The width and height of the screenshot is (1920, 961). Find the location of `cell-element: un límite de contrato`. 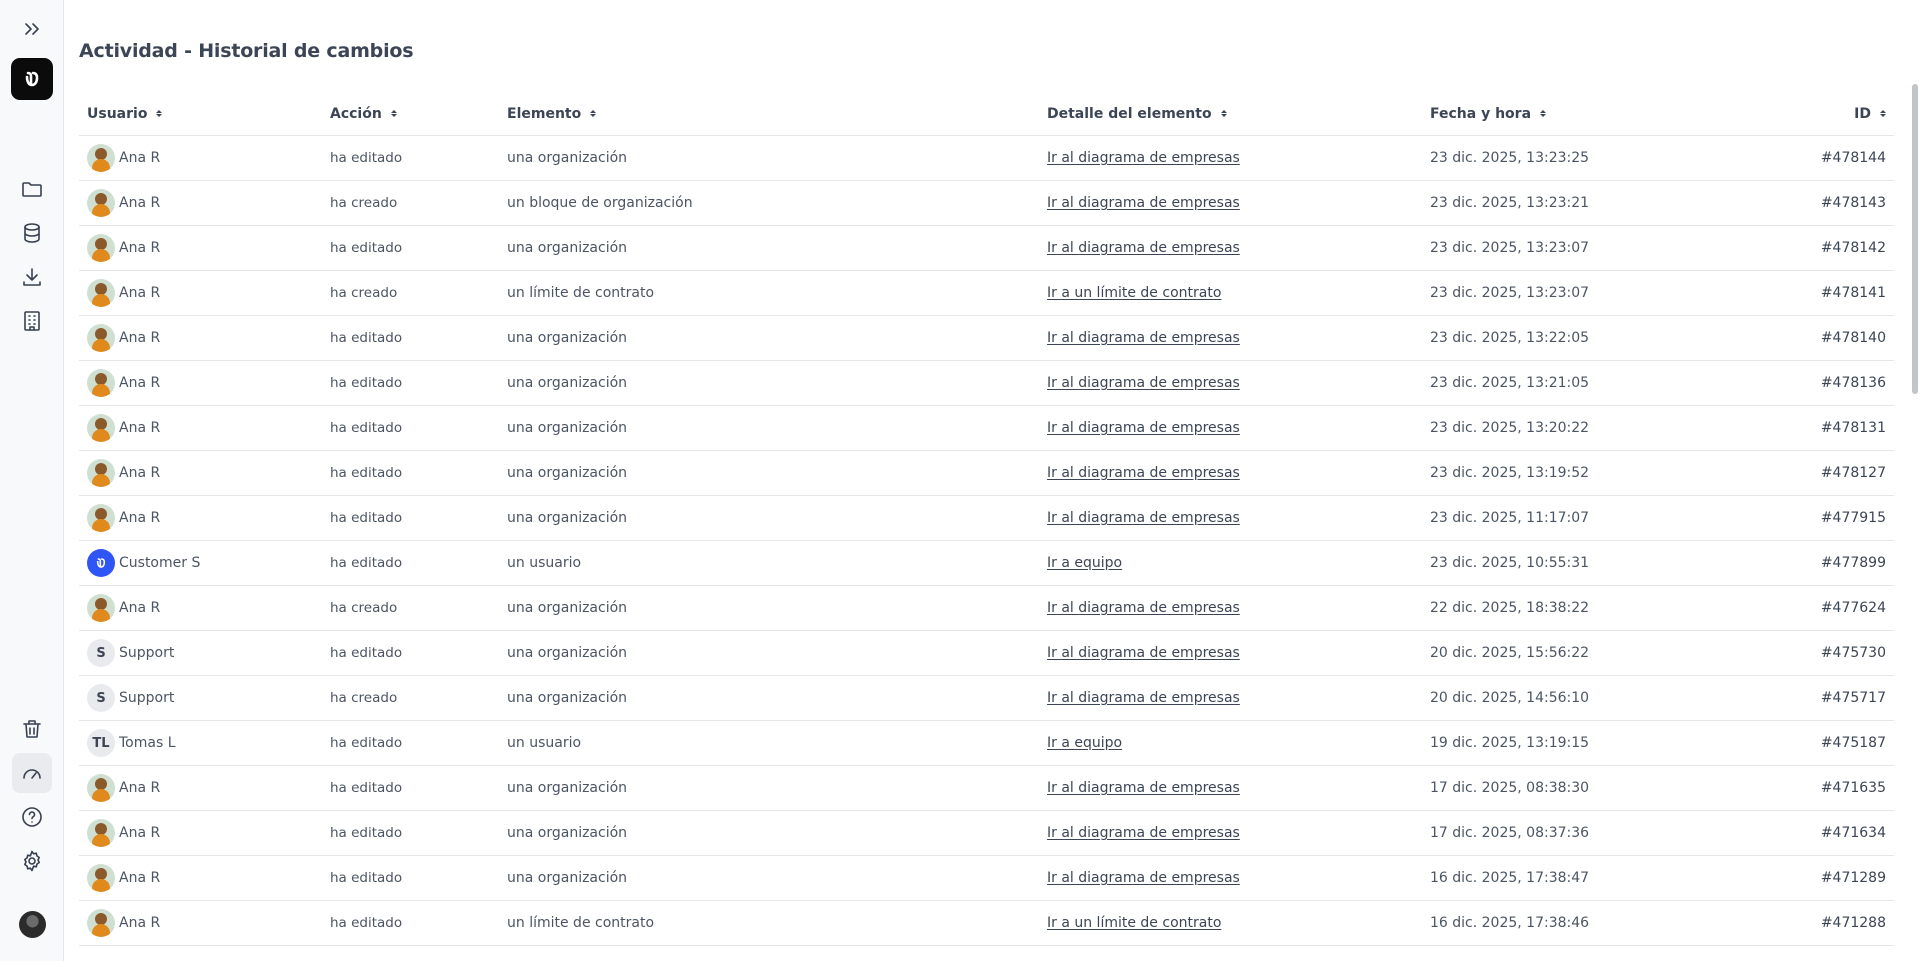

cell-element: un límite de contrato is located at coordinates (581, 293).